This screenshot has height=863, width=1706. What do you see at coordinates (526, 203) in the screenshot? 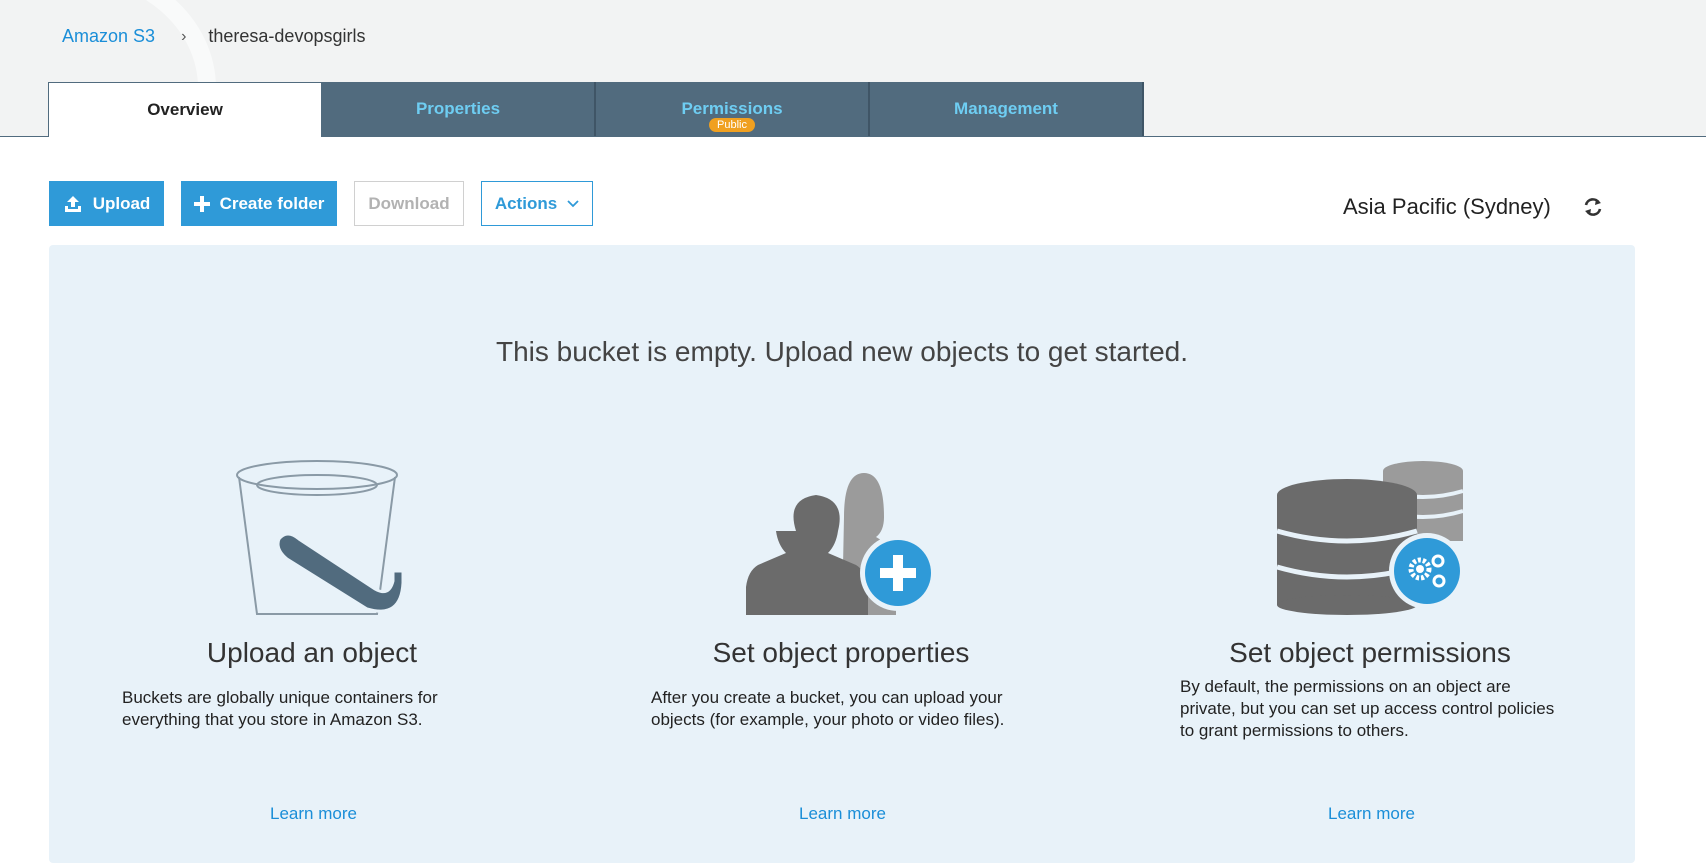
I see `actions-label: Actions` at bounding box center [526, 203].